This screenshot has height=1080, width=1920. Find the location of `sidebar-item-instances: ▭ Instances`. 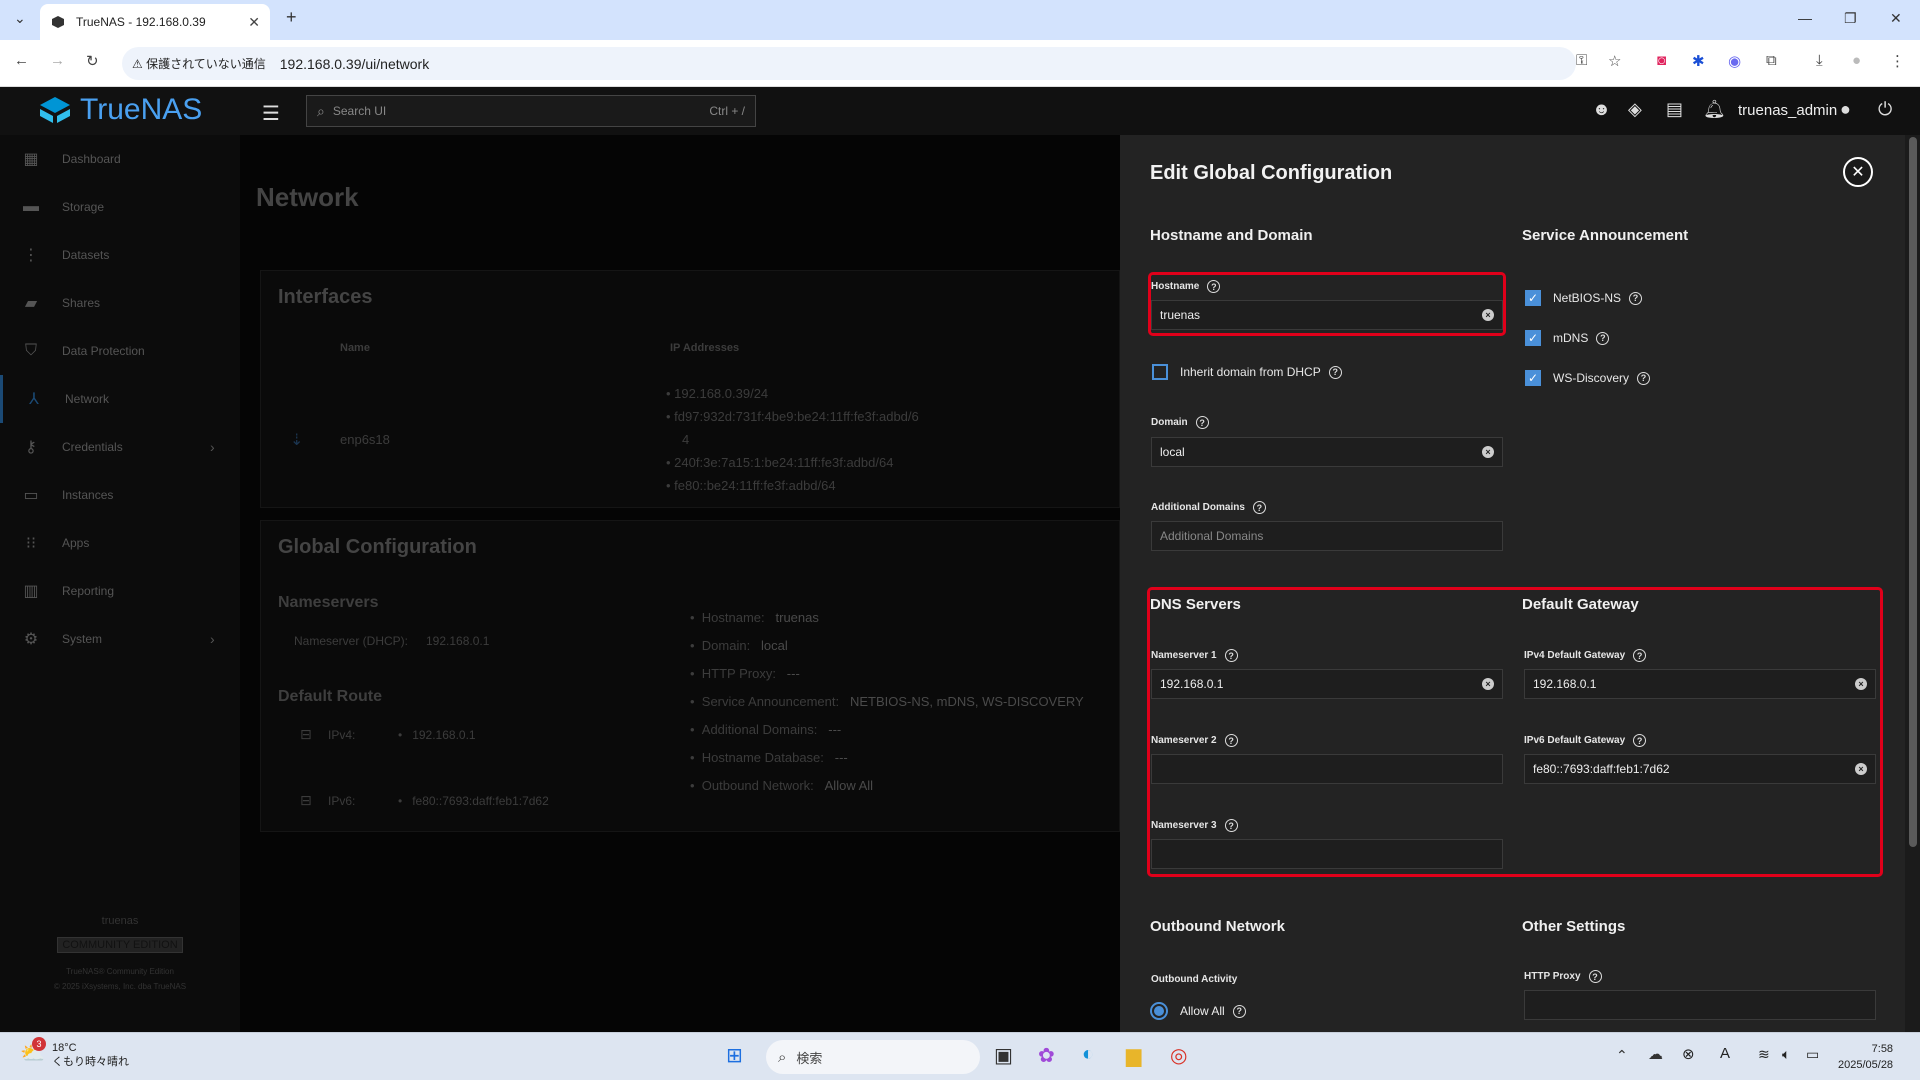

sidebar-item-instances: ▭ Instances is located at coordinates (120, 495).